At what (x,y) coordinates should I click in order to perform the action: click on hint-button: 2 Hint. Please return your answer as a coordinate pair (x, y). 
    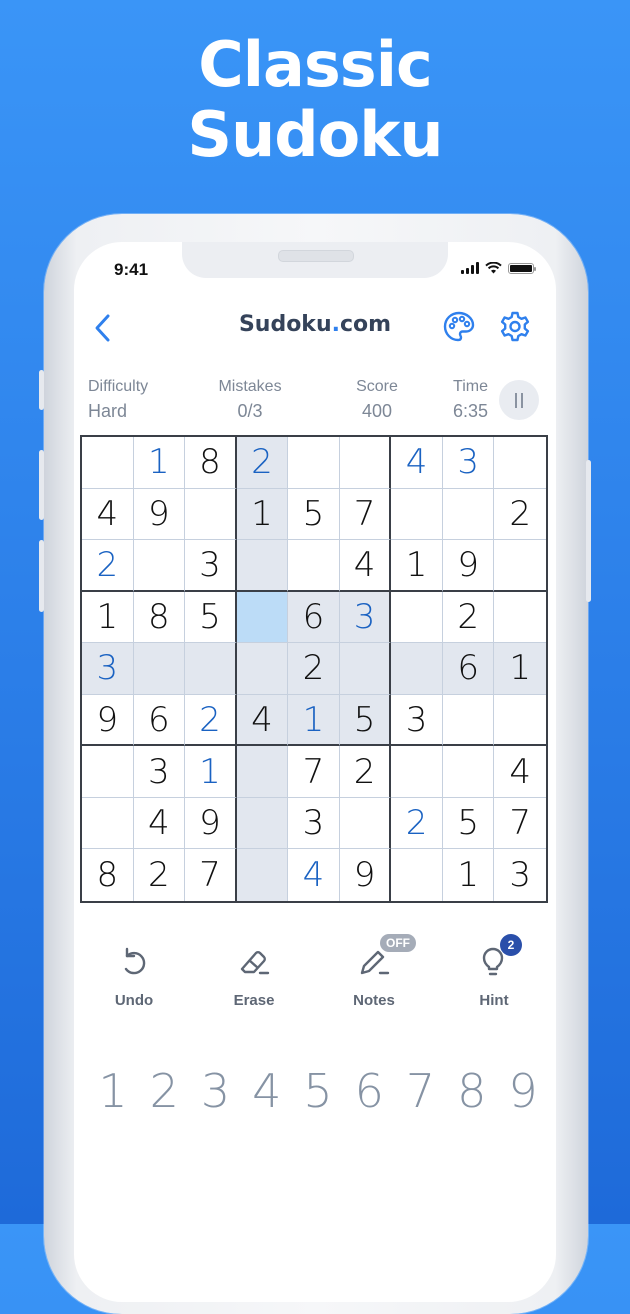
    Looking at the image, I should click on (494, 971).